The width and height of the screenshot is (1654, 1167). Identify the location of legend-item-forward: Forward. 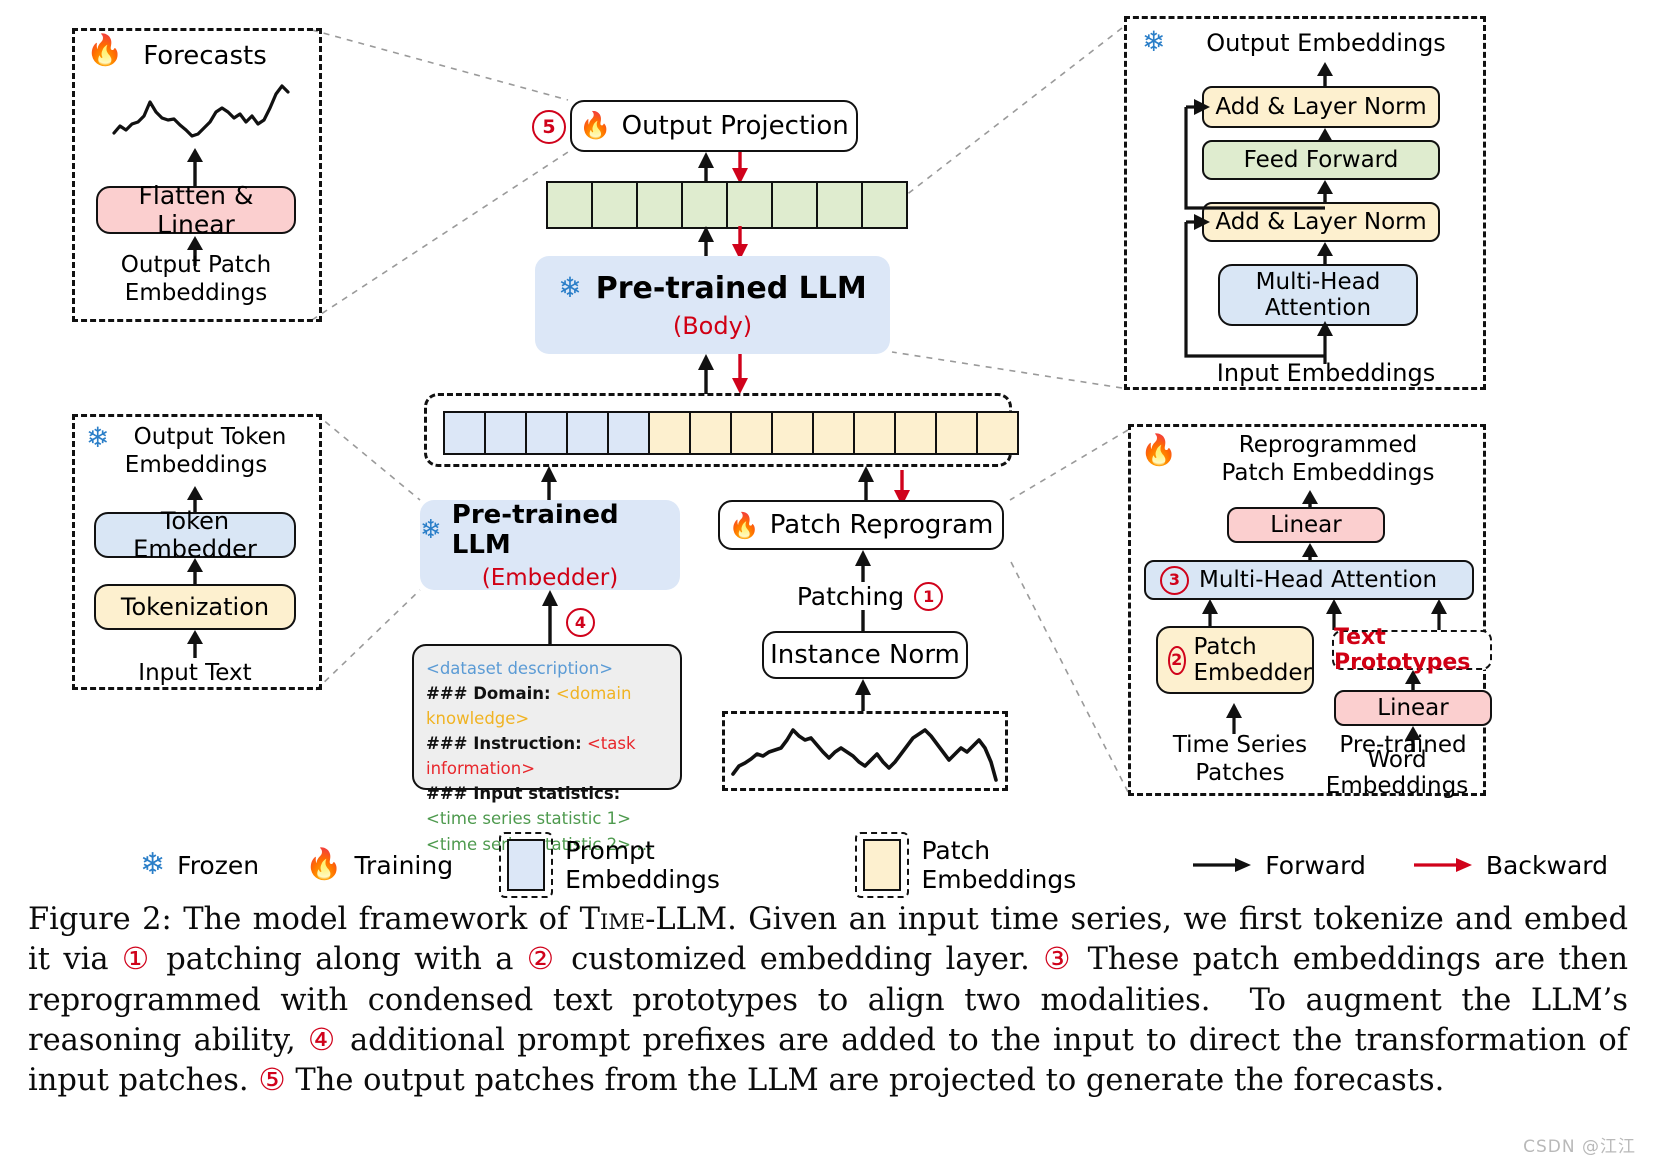
(1278, 865).